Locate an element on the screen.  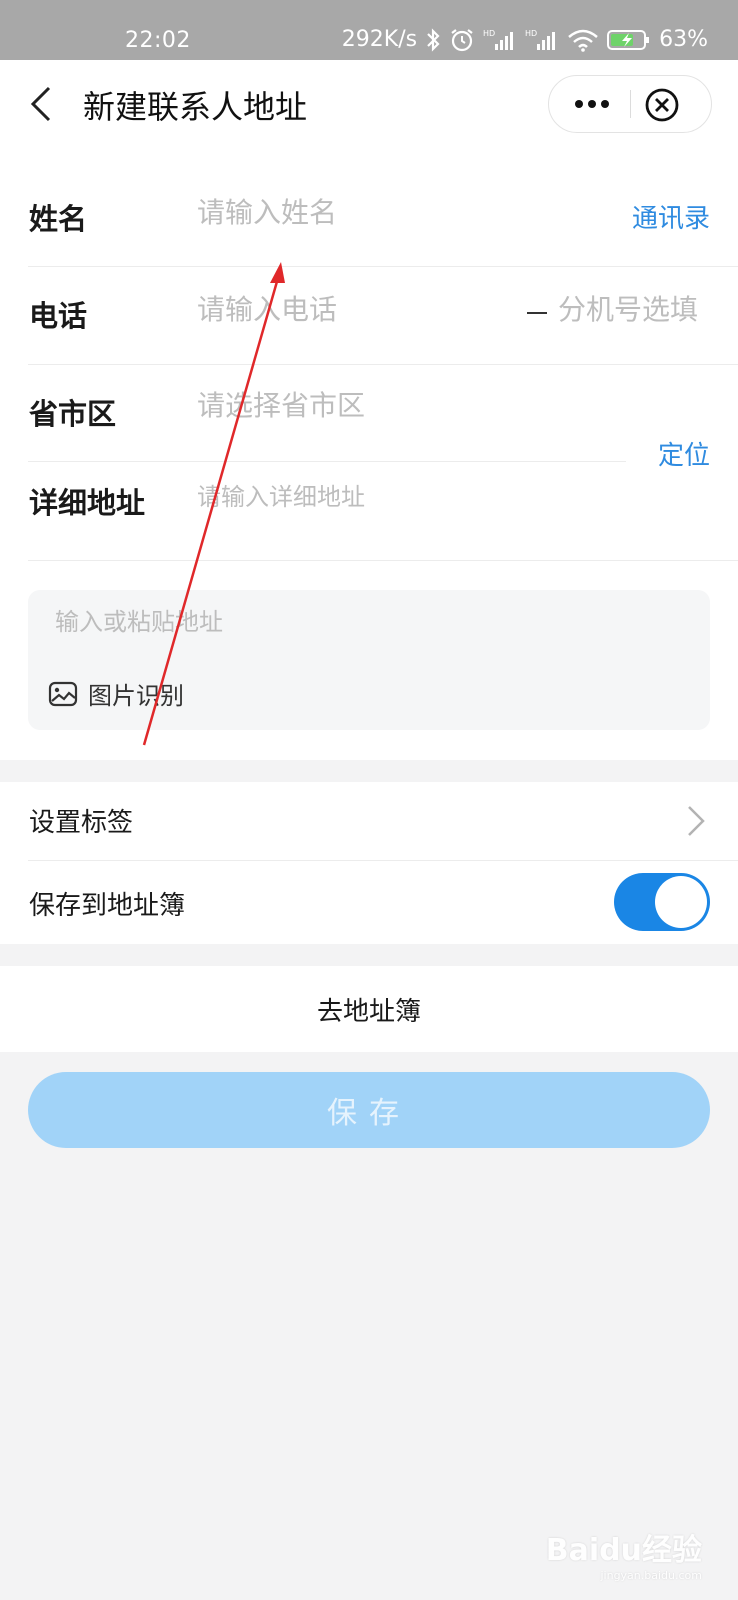
network-speed: 292K/s is located at coordinates (379, 39).